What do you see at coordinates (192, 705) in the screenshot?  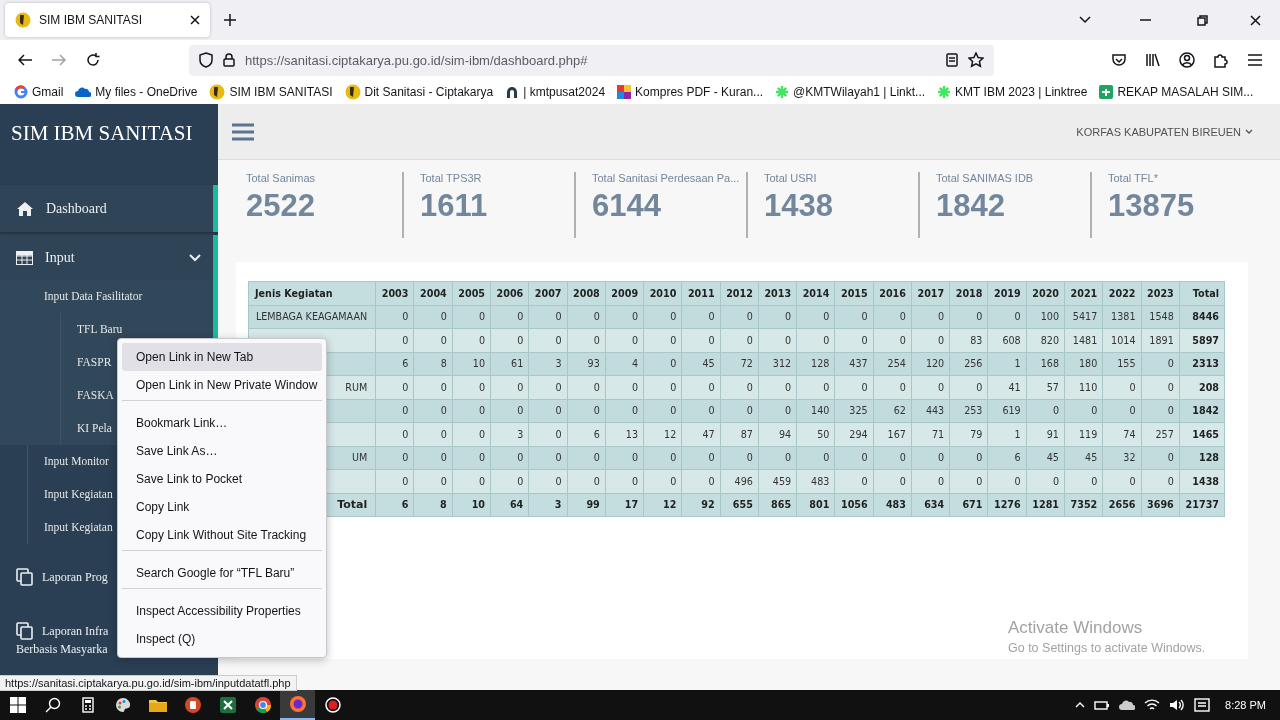 I see `presentation-app-icon` at bounding box center [192, 705].